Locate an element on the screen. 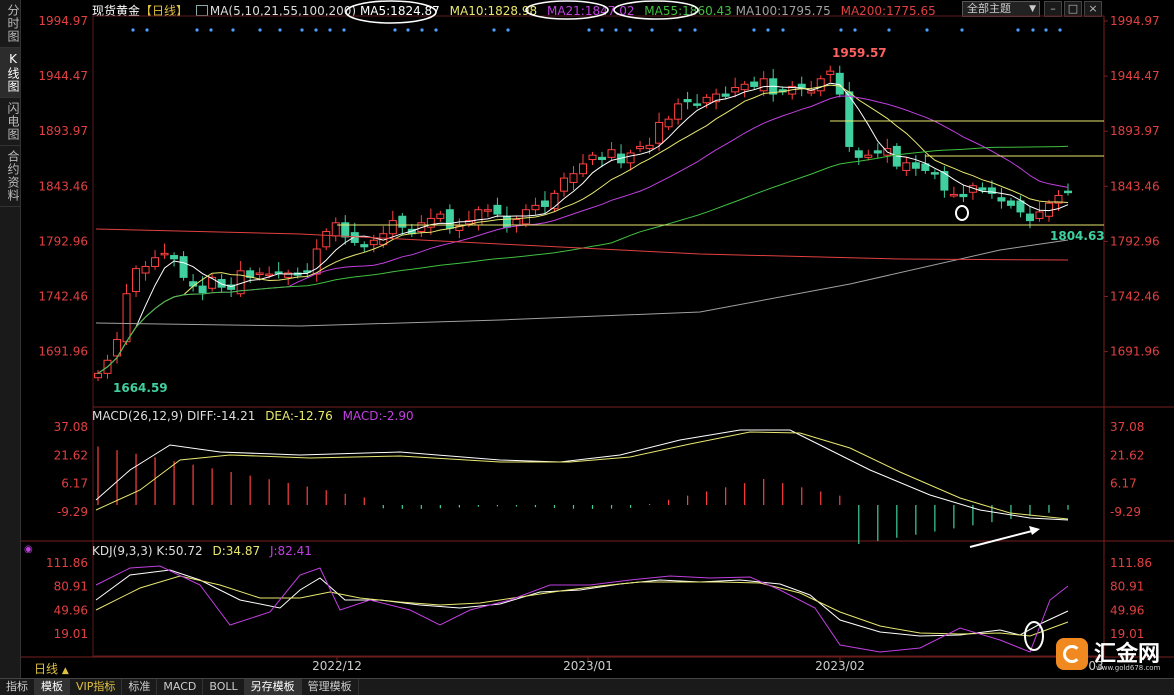 This screenshot has height=695, width=1174. price-tick-right: 1944.47 is located at coordinates (1135, 76).